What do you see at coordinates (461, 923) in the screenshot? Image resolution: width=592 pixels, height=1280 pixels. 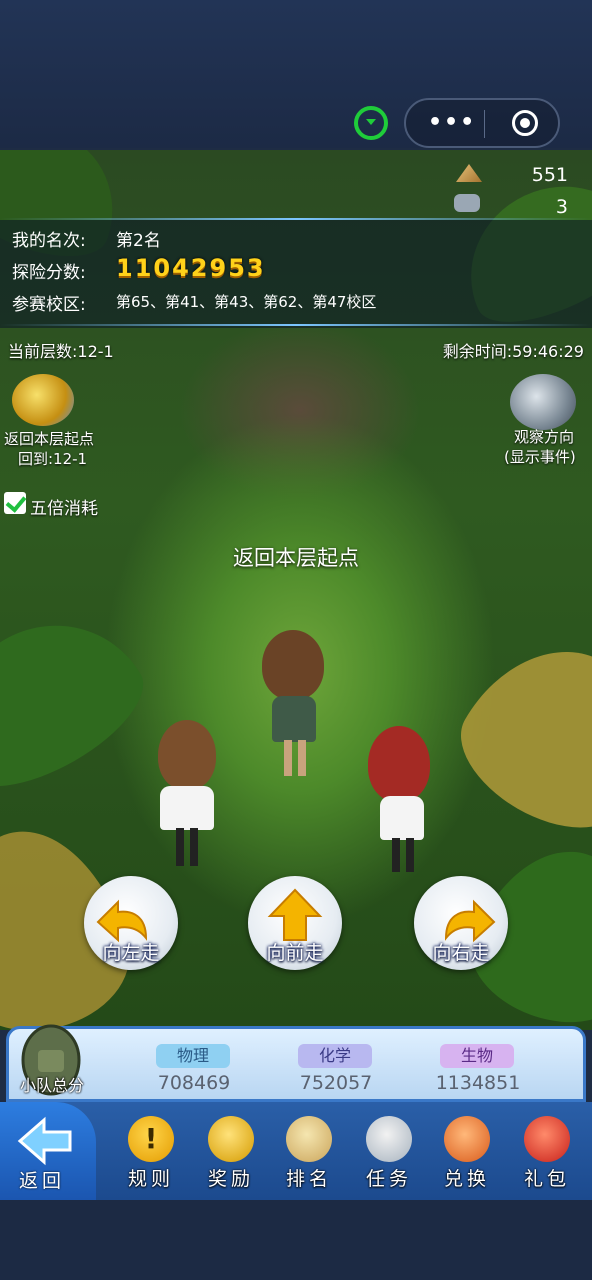 I see `move-right-button: 向右走` at bounding box center [461, 923].